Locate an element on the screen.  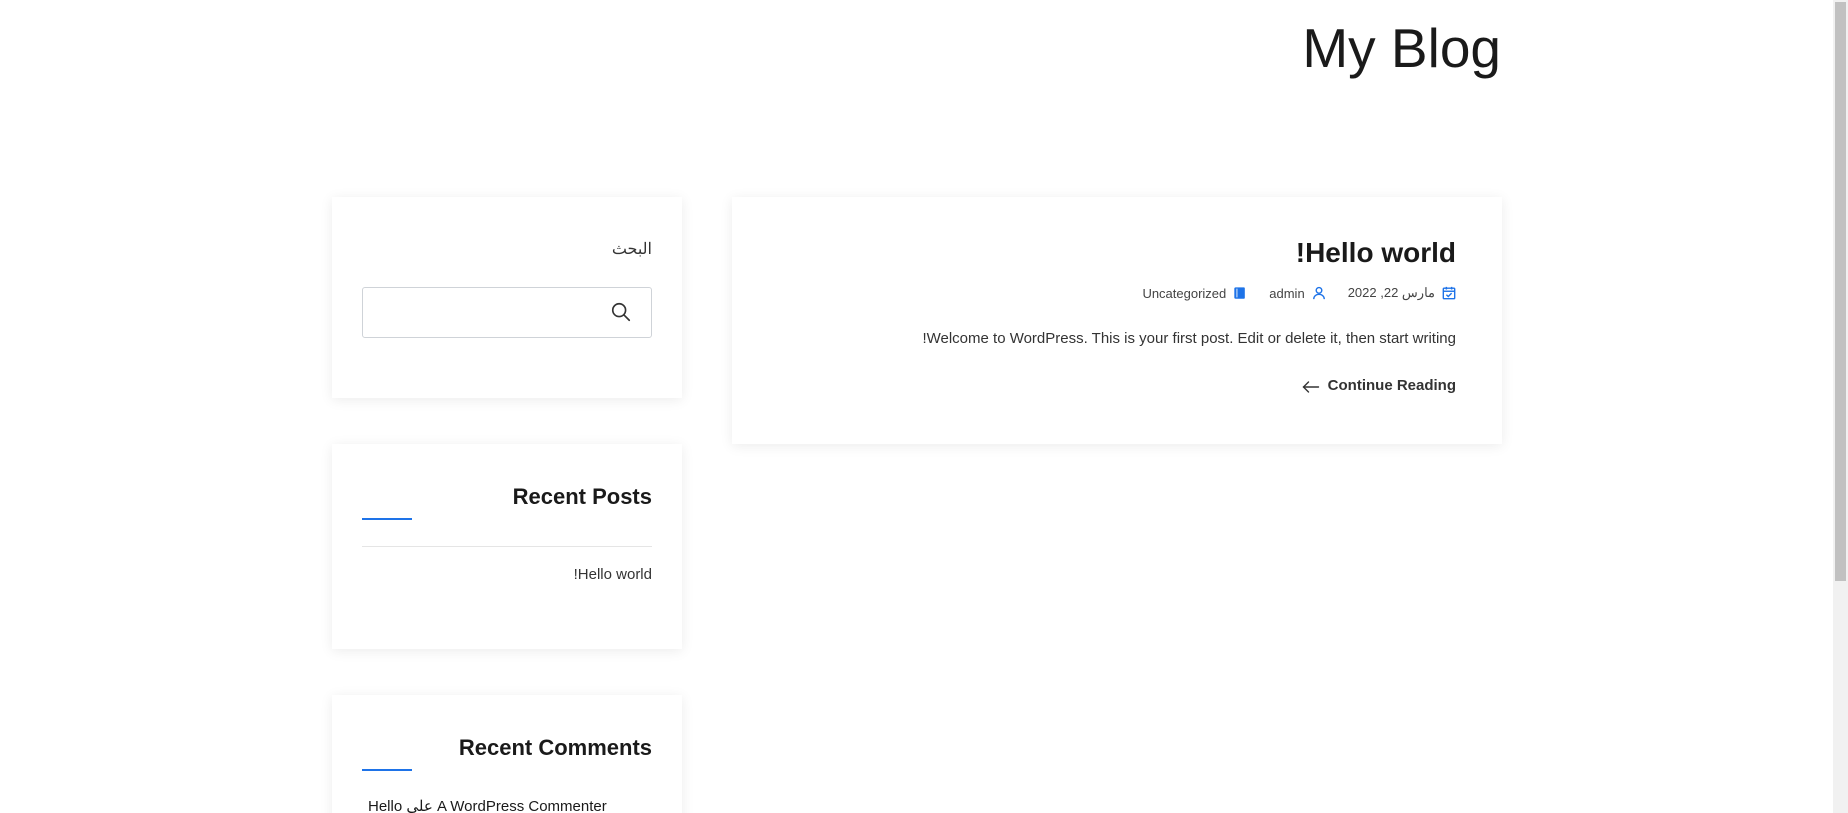
recent-posts-widget: Recent Posts !Hello world is located at coordinates (507, 546).